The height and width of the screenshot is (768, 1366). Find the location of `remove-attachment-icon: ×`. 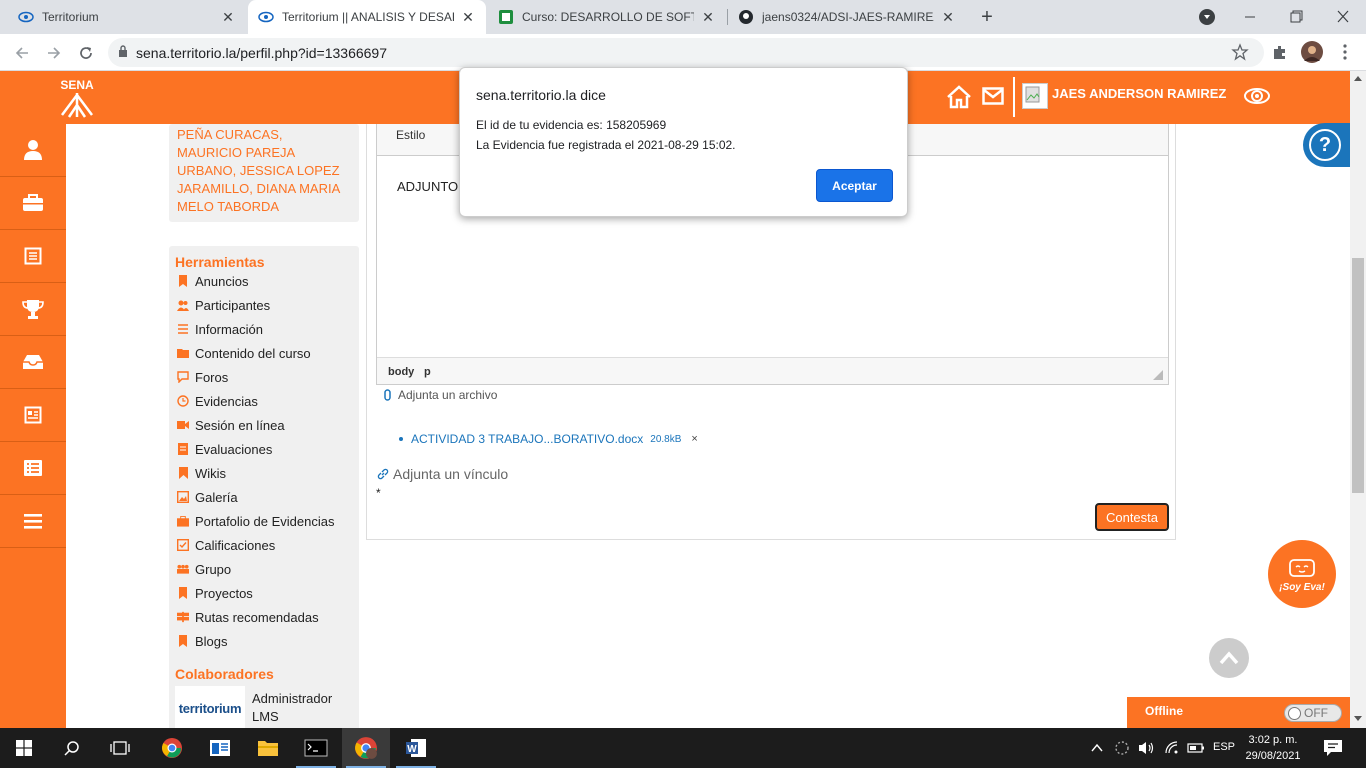

remove-attachment-icon: × is located at coordinates (694, 439).